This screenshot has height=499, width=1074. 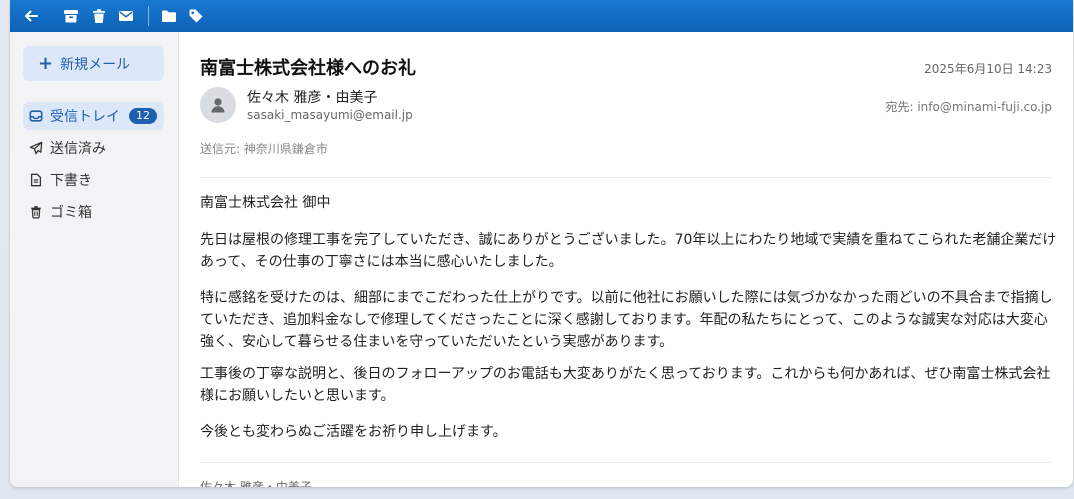 I want to click on plus-icon: +, so click(x=46, y=63).